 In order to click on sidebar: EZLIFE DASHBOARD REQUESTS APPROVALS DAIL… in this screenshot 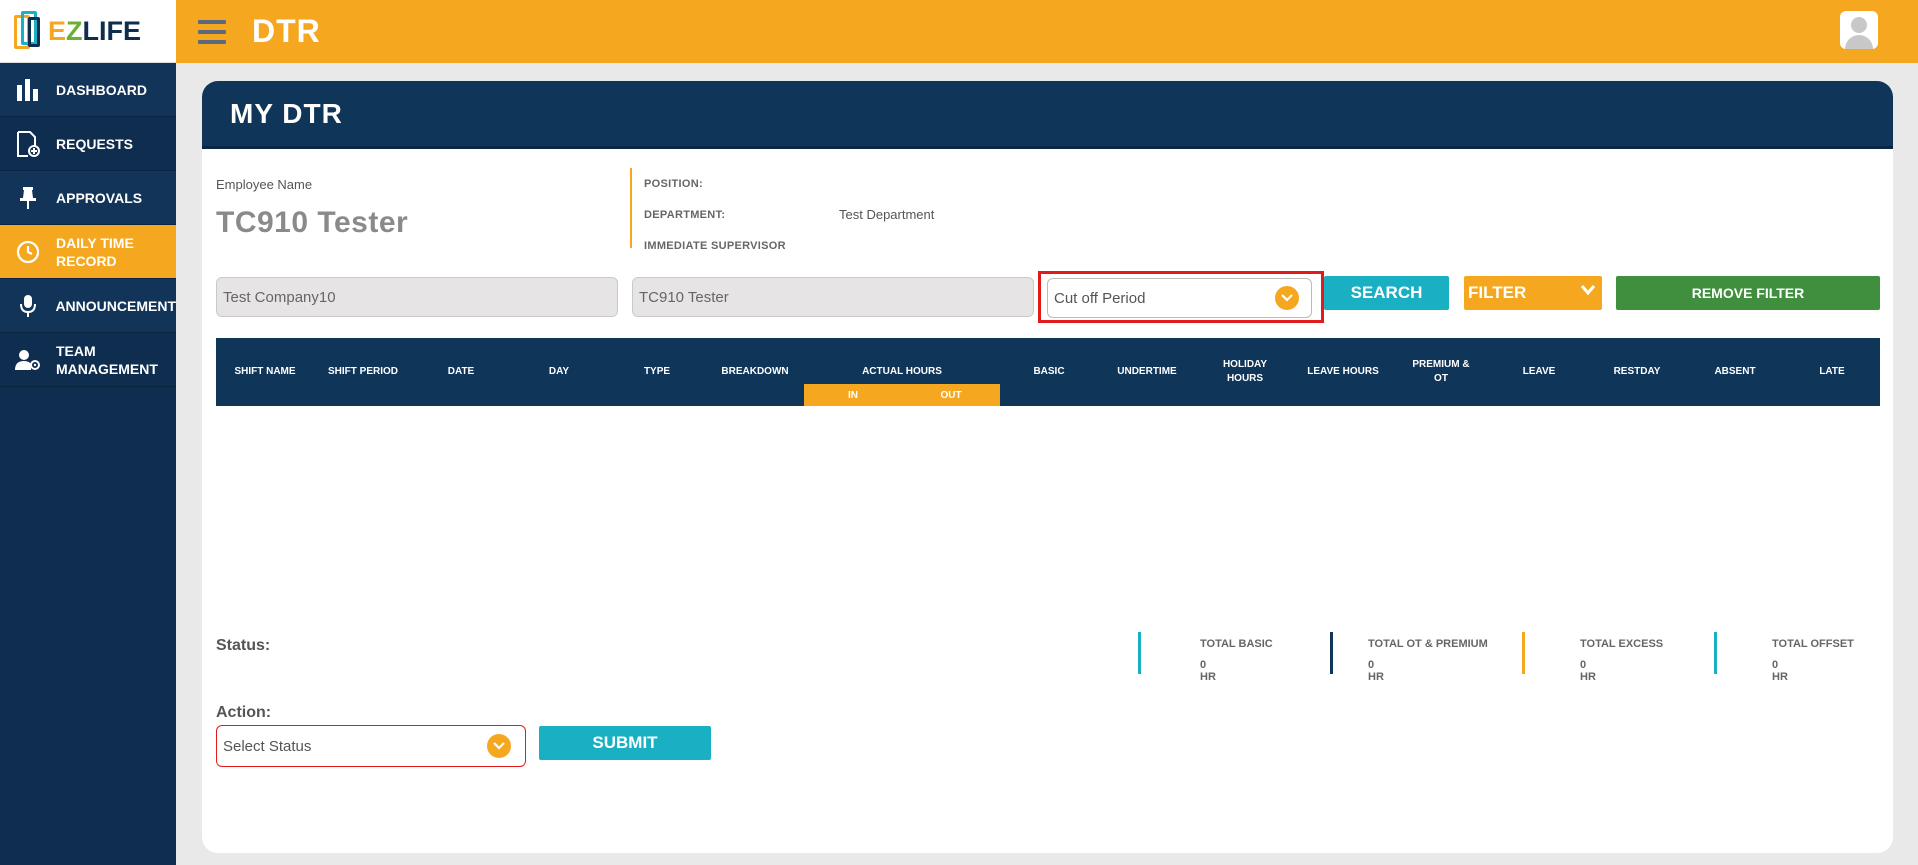, I will do `click(88, 432)`.